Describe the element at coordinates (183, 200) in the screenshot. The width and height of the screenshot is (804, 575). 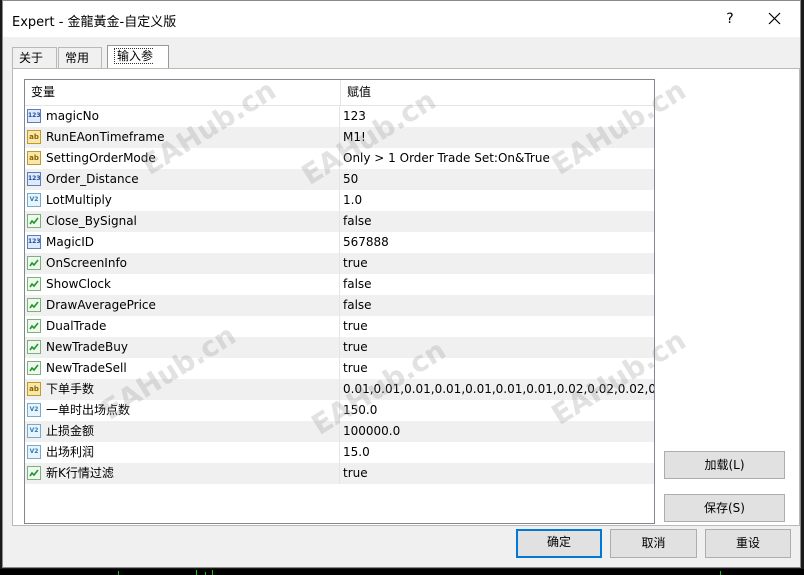
I see `parameter-name-cell: V2 LotMultiply` at that location.